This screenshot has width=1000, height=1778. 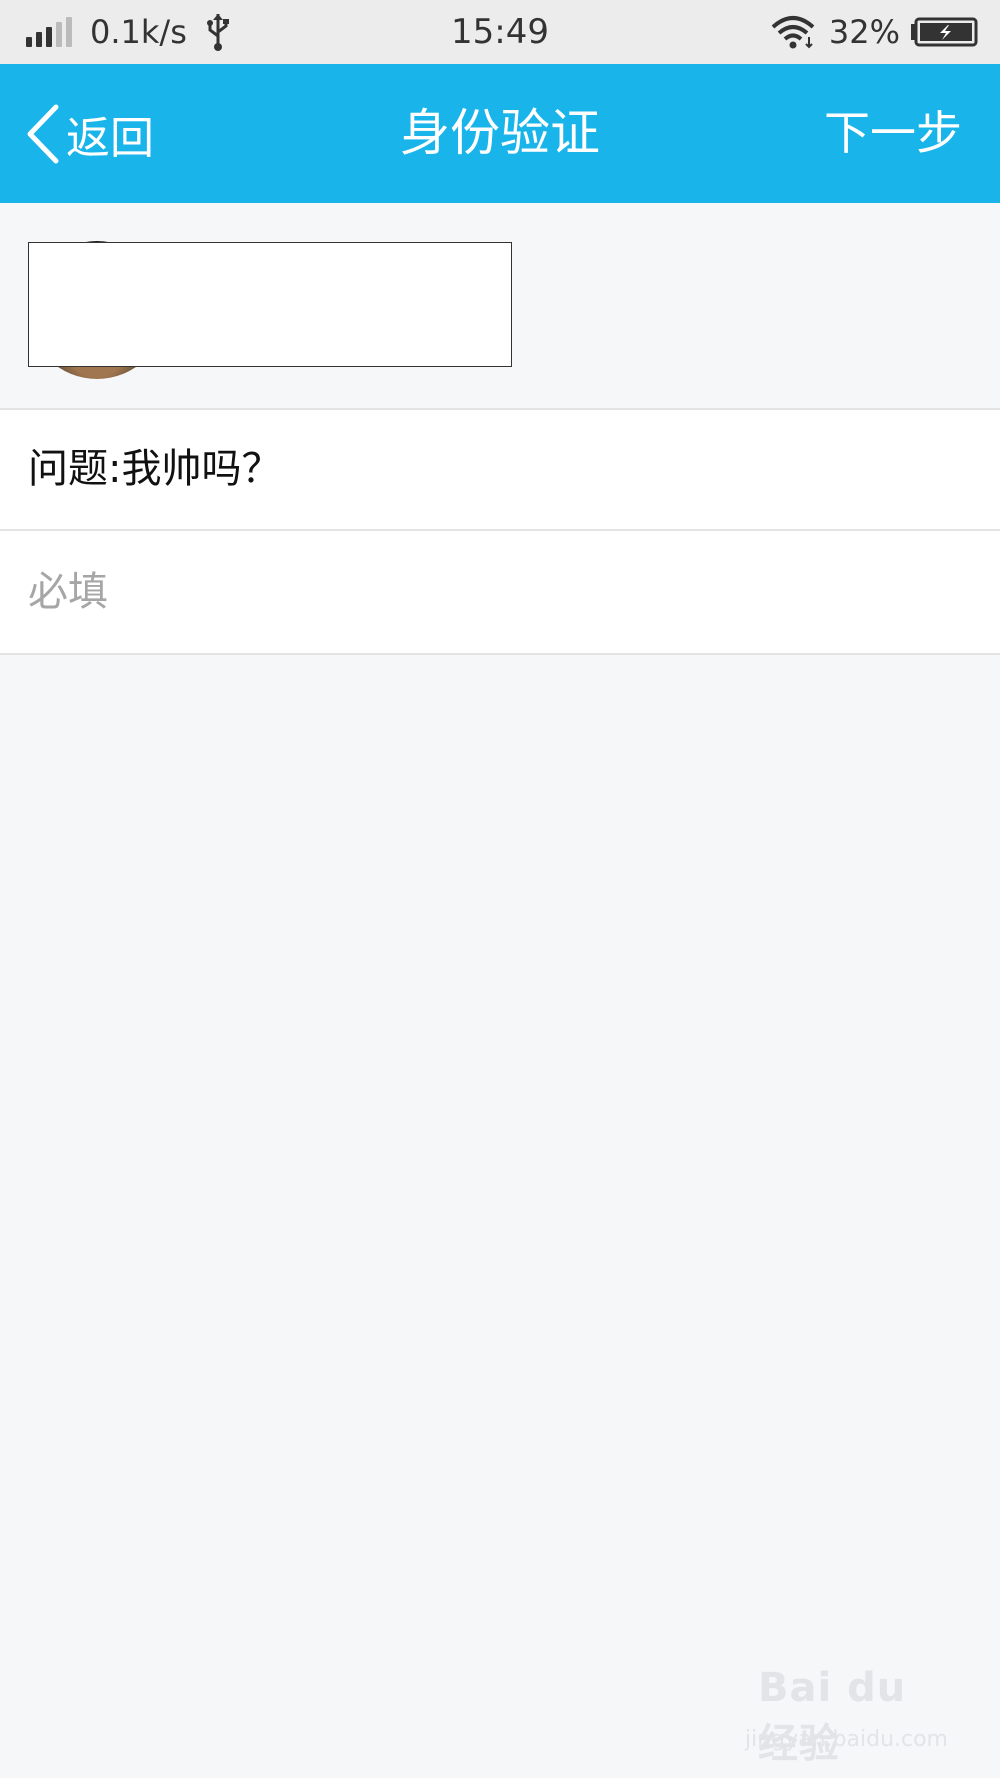 I want to click on redaction-box, so click(x=270, y=304).